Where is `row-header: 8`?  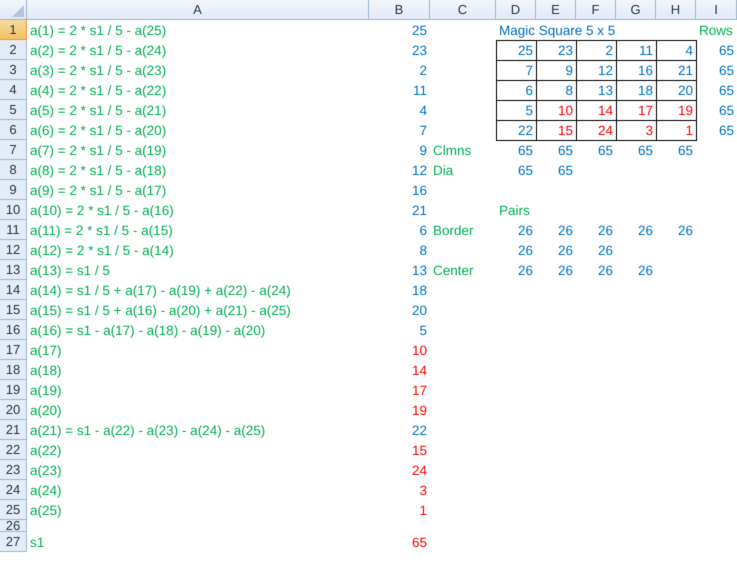
row-header: 8 is located at coordinates (13, 170).